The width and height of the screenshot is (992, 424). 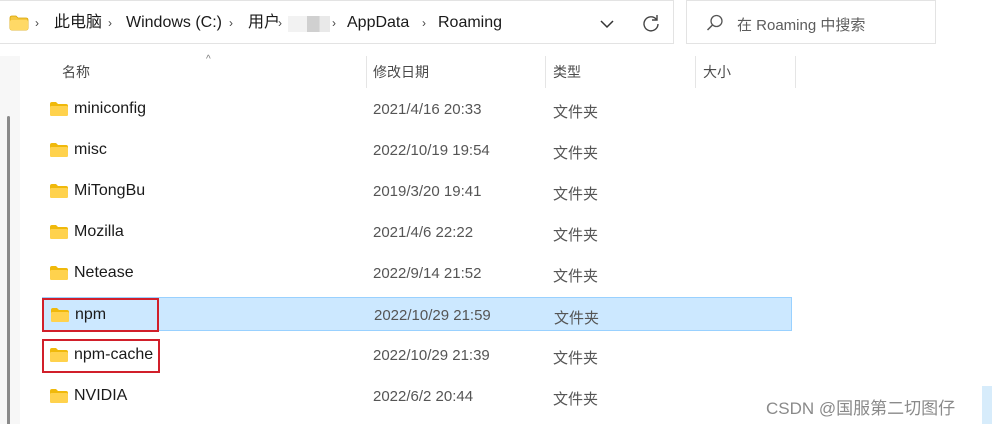 I want to click on file-modified-date: 2022/10/29 21:59, so click(x=432, y=315).